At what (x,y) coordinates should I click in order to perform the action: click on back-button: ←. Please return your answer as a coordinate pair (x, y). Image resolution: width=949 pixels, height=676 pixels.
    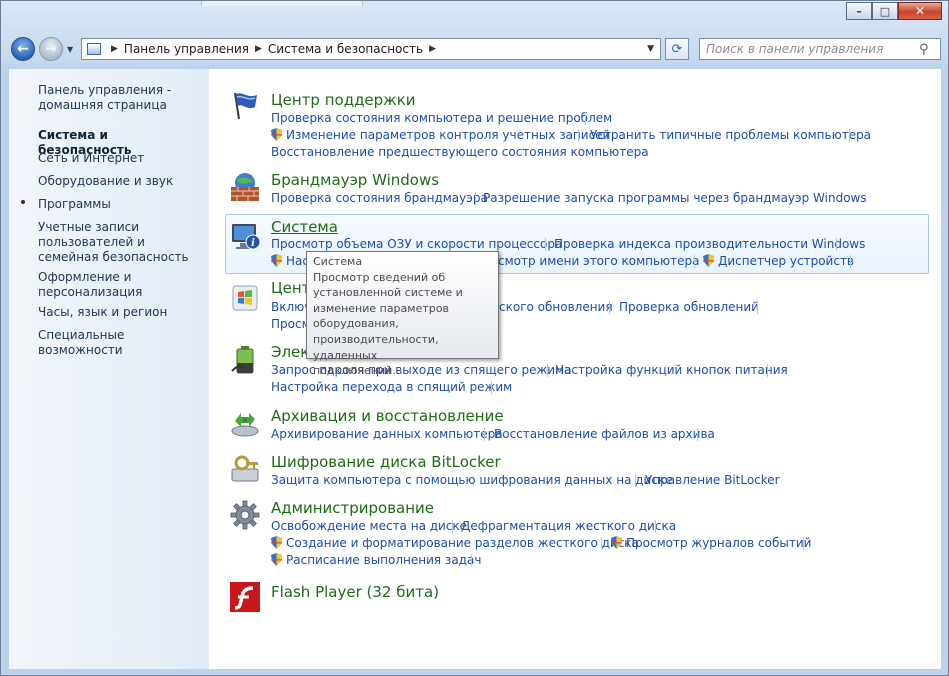
    Looking at the image, I should click on (23, 49).